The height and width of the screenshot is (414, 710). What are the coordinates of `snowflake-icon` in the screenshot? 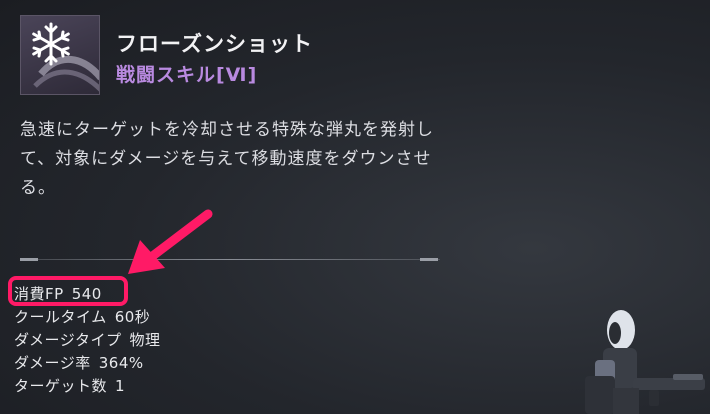 It's located at (65, 57).